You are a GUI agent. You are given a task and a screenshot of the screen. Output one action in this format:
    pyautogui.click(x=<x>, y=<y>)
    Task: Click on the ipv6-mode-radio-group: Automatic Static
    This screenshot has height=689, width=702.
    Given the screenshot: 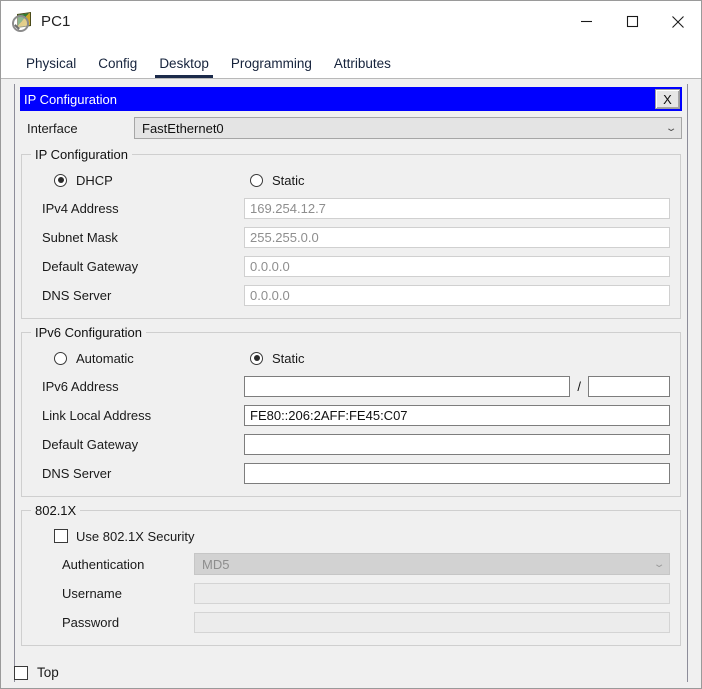 What is the action you would take?
    pyautogui.click(x=351, y=358)
    